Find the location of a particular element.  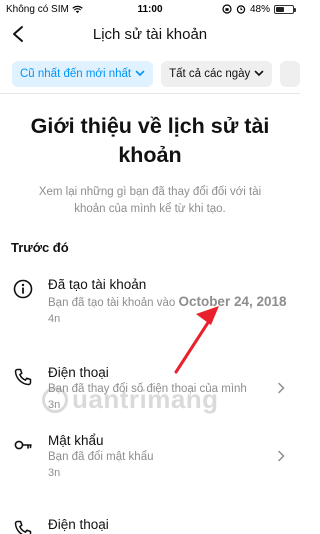

status-bar: Không có SIM 11:00 48% is located at coordinates (150, 9).